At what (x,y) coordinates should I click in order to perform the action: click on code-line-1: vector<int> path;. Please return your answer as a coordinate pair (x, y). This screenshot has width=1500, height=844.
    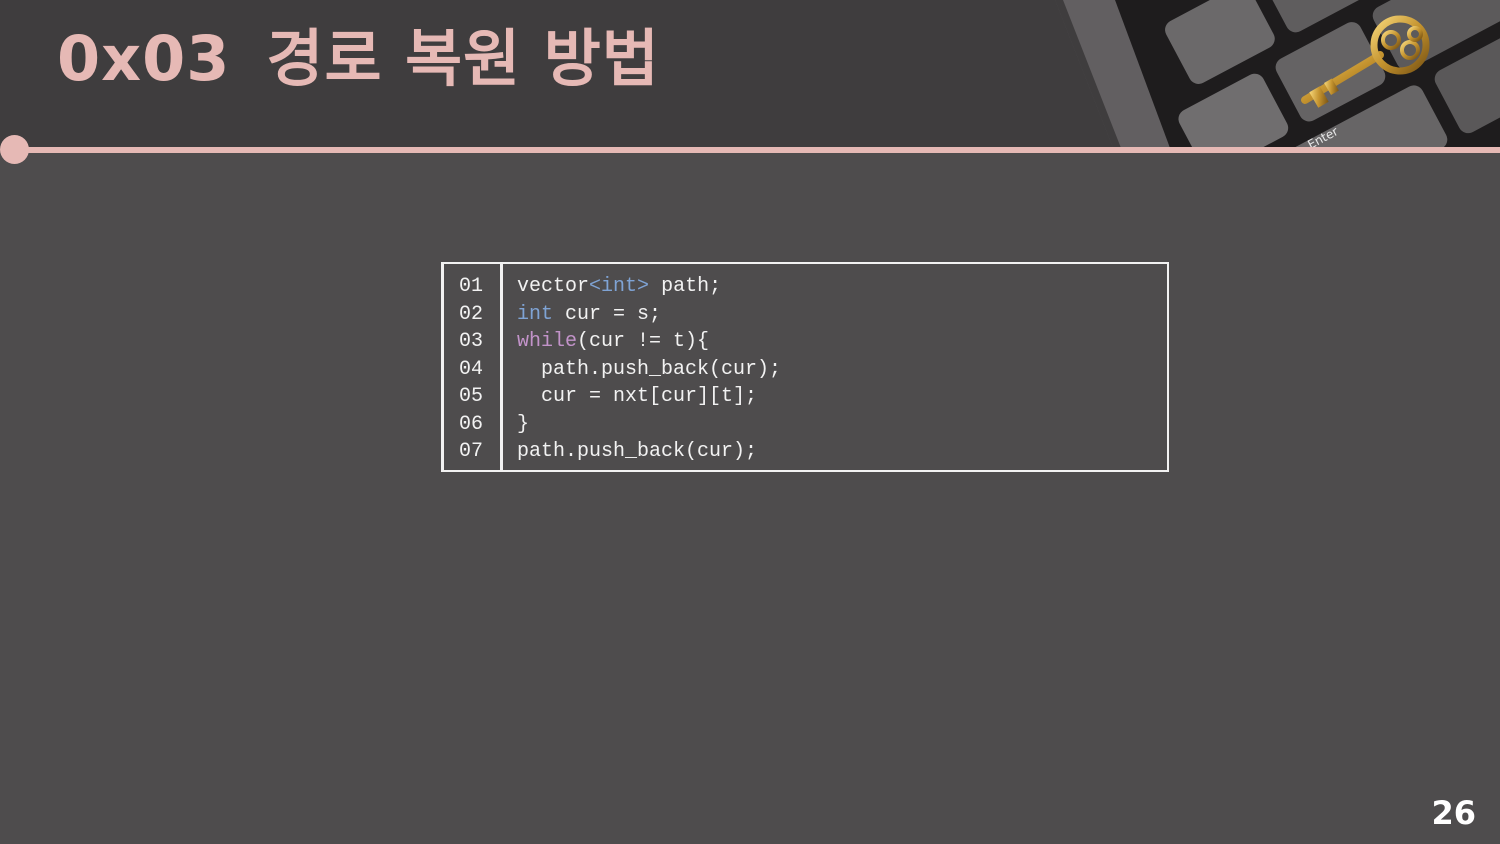
    Looking at the image, I should click on (842, 287).